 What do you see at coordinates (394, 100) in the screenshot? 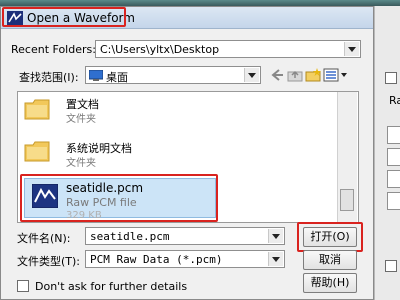
I see `side-text: Raw` at bounding box center [394, 100].